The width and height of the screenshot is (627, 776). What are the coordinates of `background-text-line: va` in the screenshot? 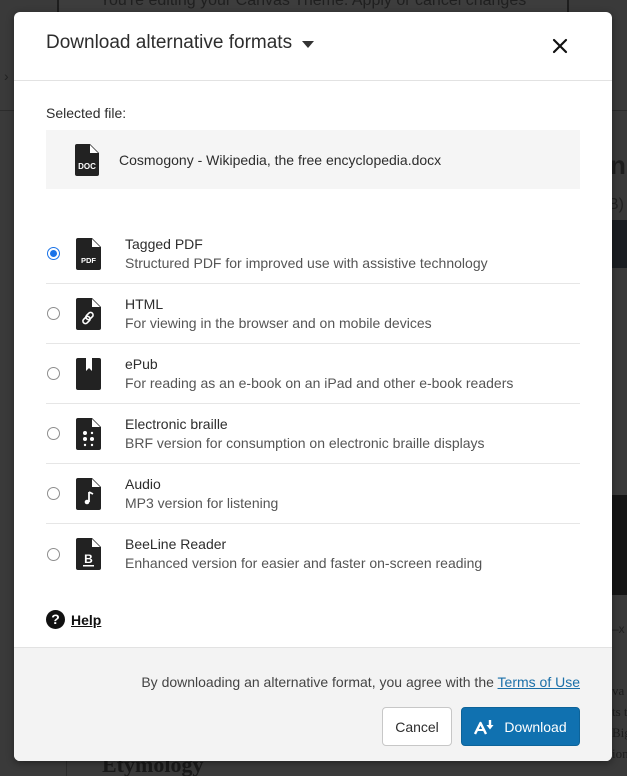 It's located at (618, 690).